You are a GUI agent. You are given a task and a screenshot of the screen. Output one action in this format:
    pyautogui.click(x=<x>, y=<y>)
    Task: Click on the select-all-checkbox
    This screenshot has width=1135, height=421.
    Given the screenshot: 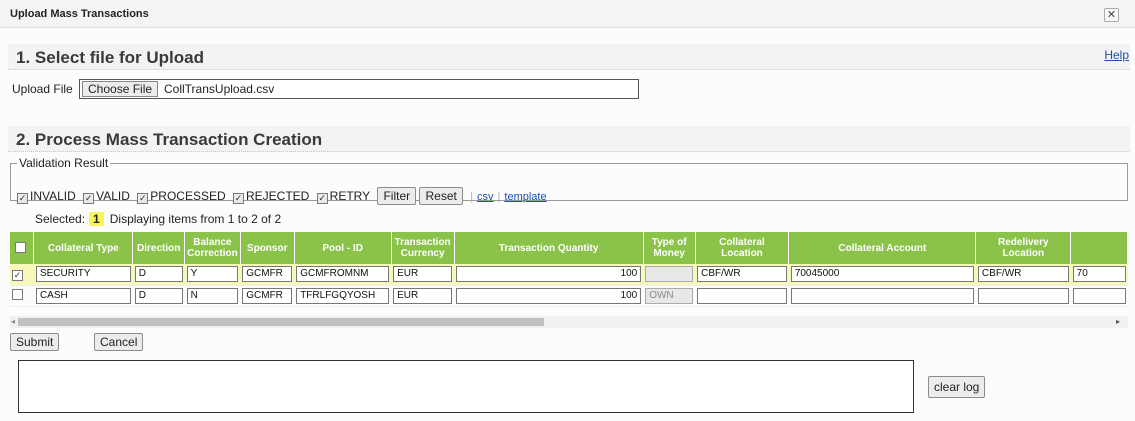 What is the action you would take?
    pyautogui.click(x=21, y=247)
    